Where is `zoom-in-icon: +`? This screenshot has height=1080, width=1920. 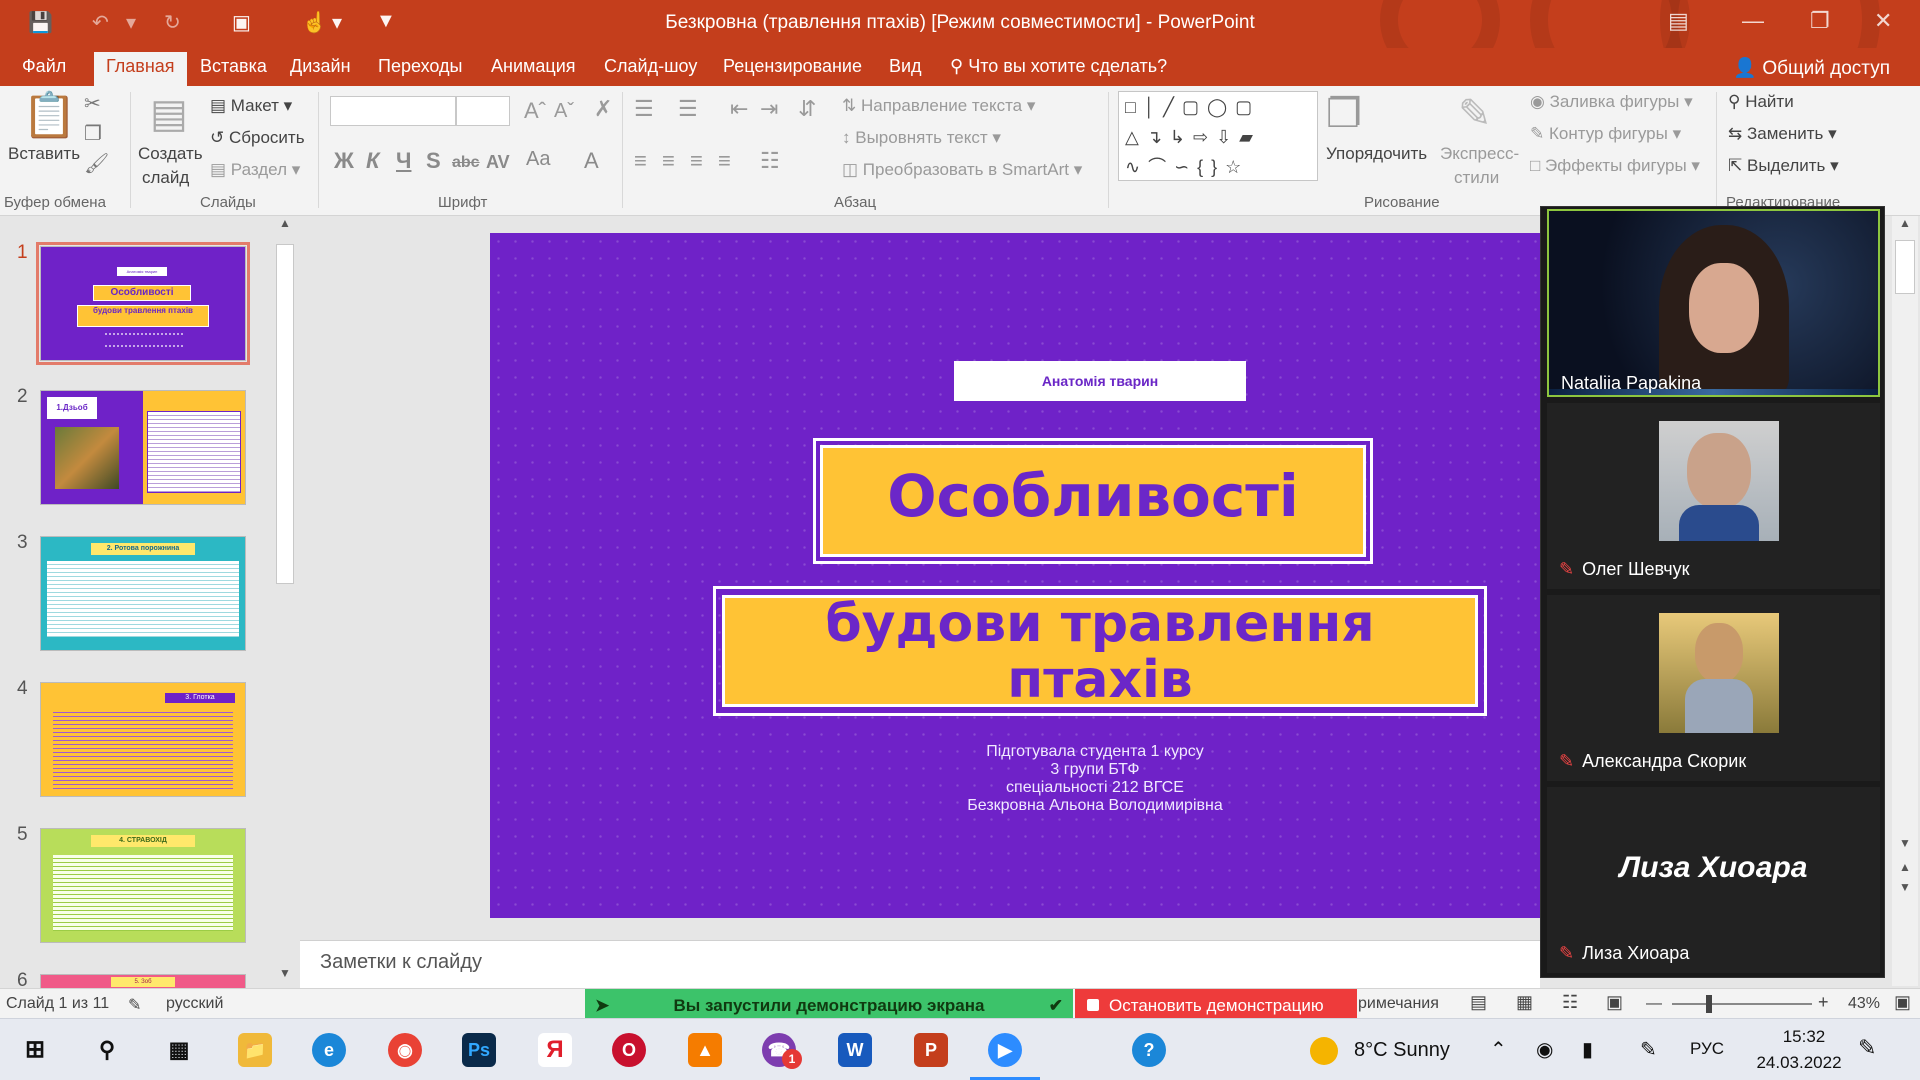
zoom-in-icon: + is located at coordinates (1823, 1002).